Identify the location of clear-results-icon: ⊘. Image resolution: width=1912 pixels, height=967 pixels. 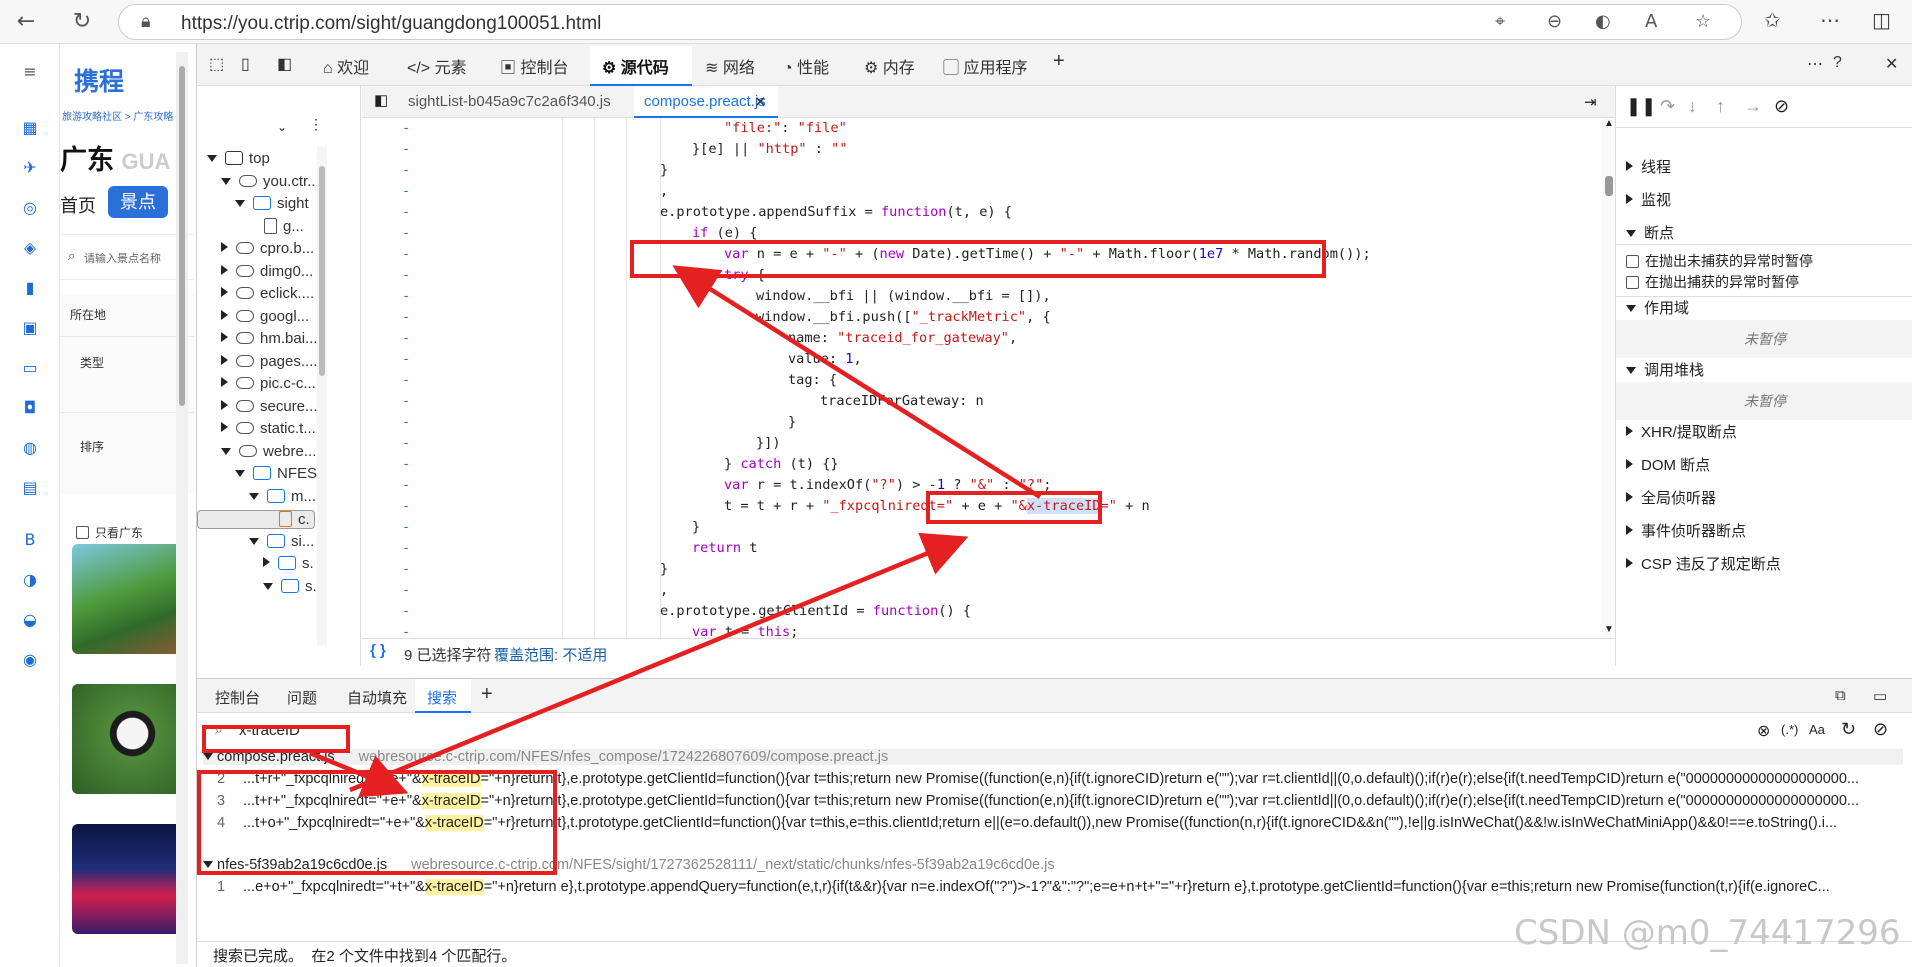
(1880, 729).